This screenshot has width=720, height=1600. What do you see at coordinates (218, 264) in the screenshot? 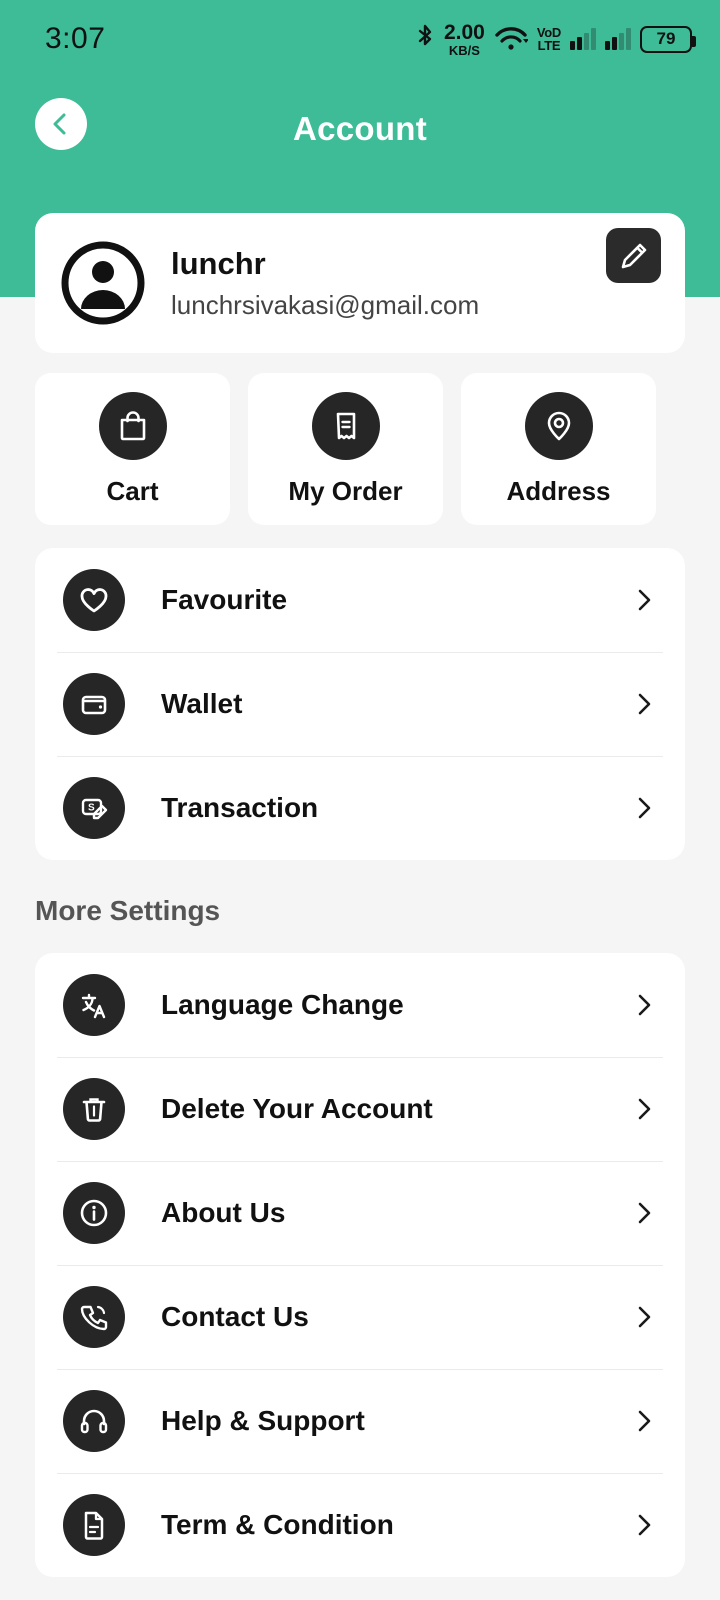
I see `profile-name: lunchr` at bounding box center [218, 264].